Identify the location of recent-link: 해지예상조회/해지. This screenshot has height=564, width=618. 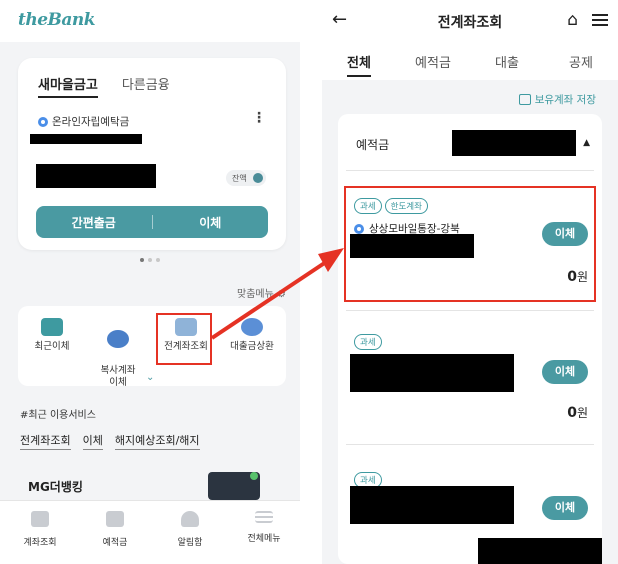
(157, 441).